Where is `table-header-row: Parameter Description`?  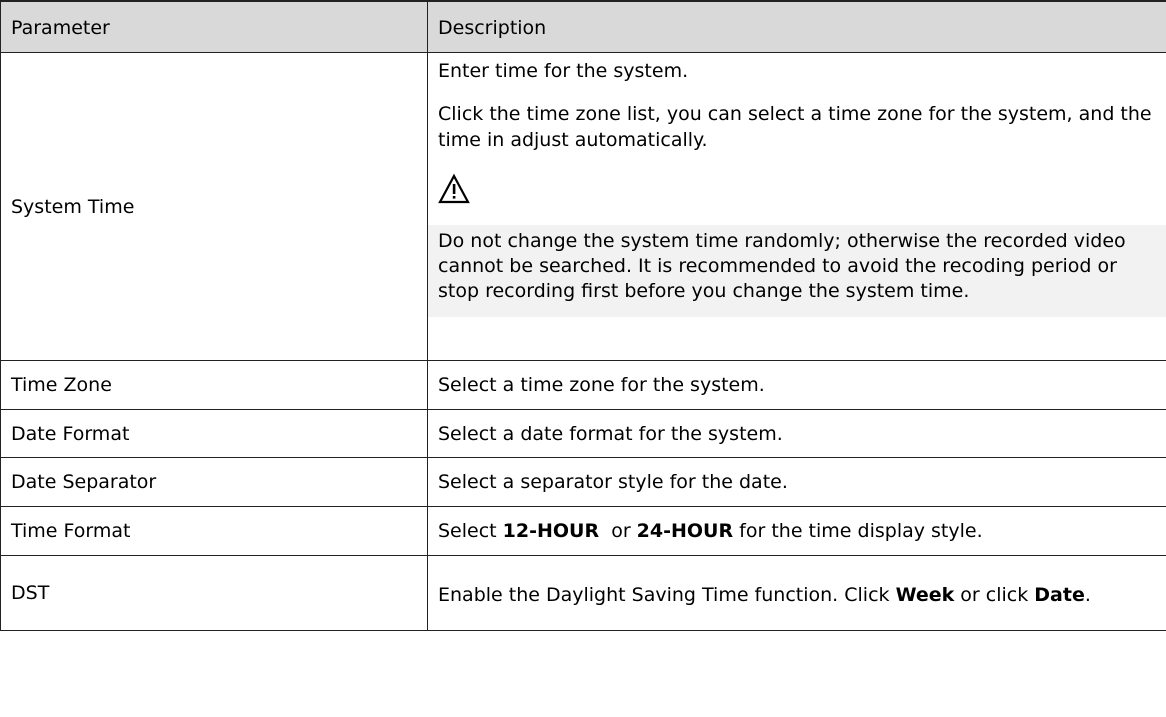
table-header-row: Parameter Description is located at coordinates (583, 26).